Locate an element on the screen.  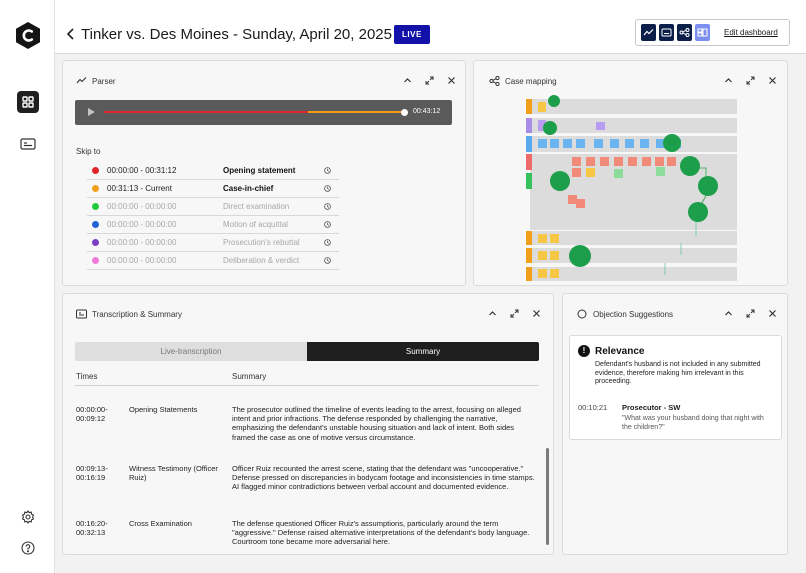
dashboard-layout-icon is located at coordinates (702, 32).